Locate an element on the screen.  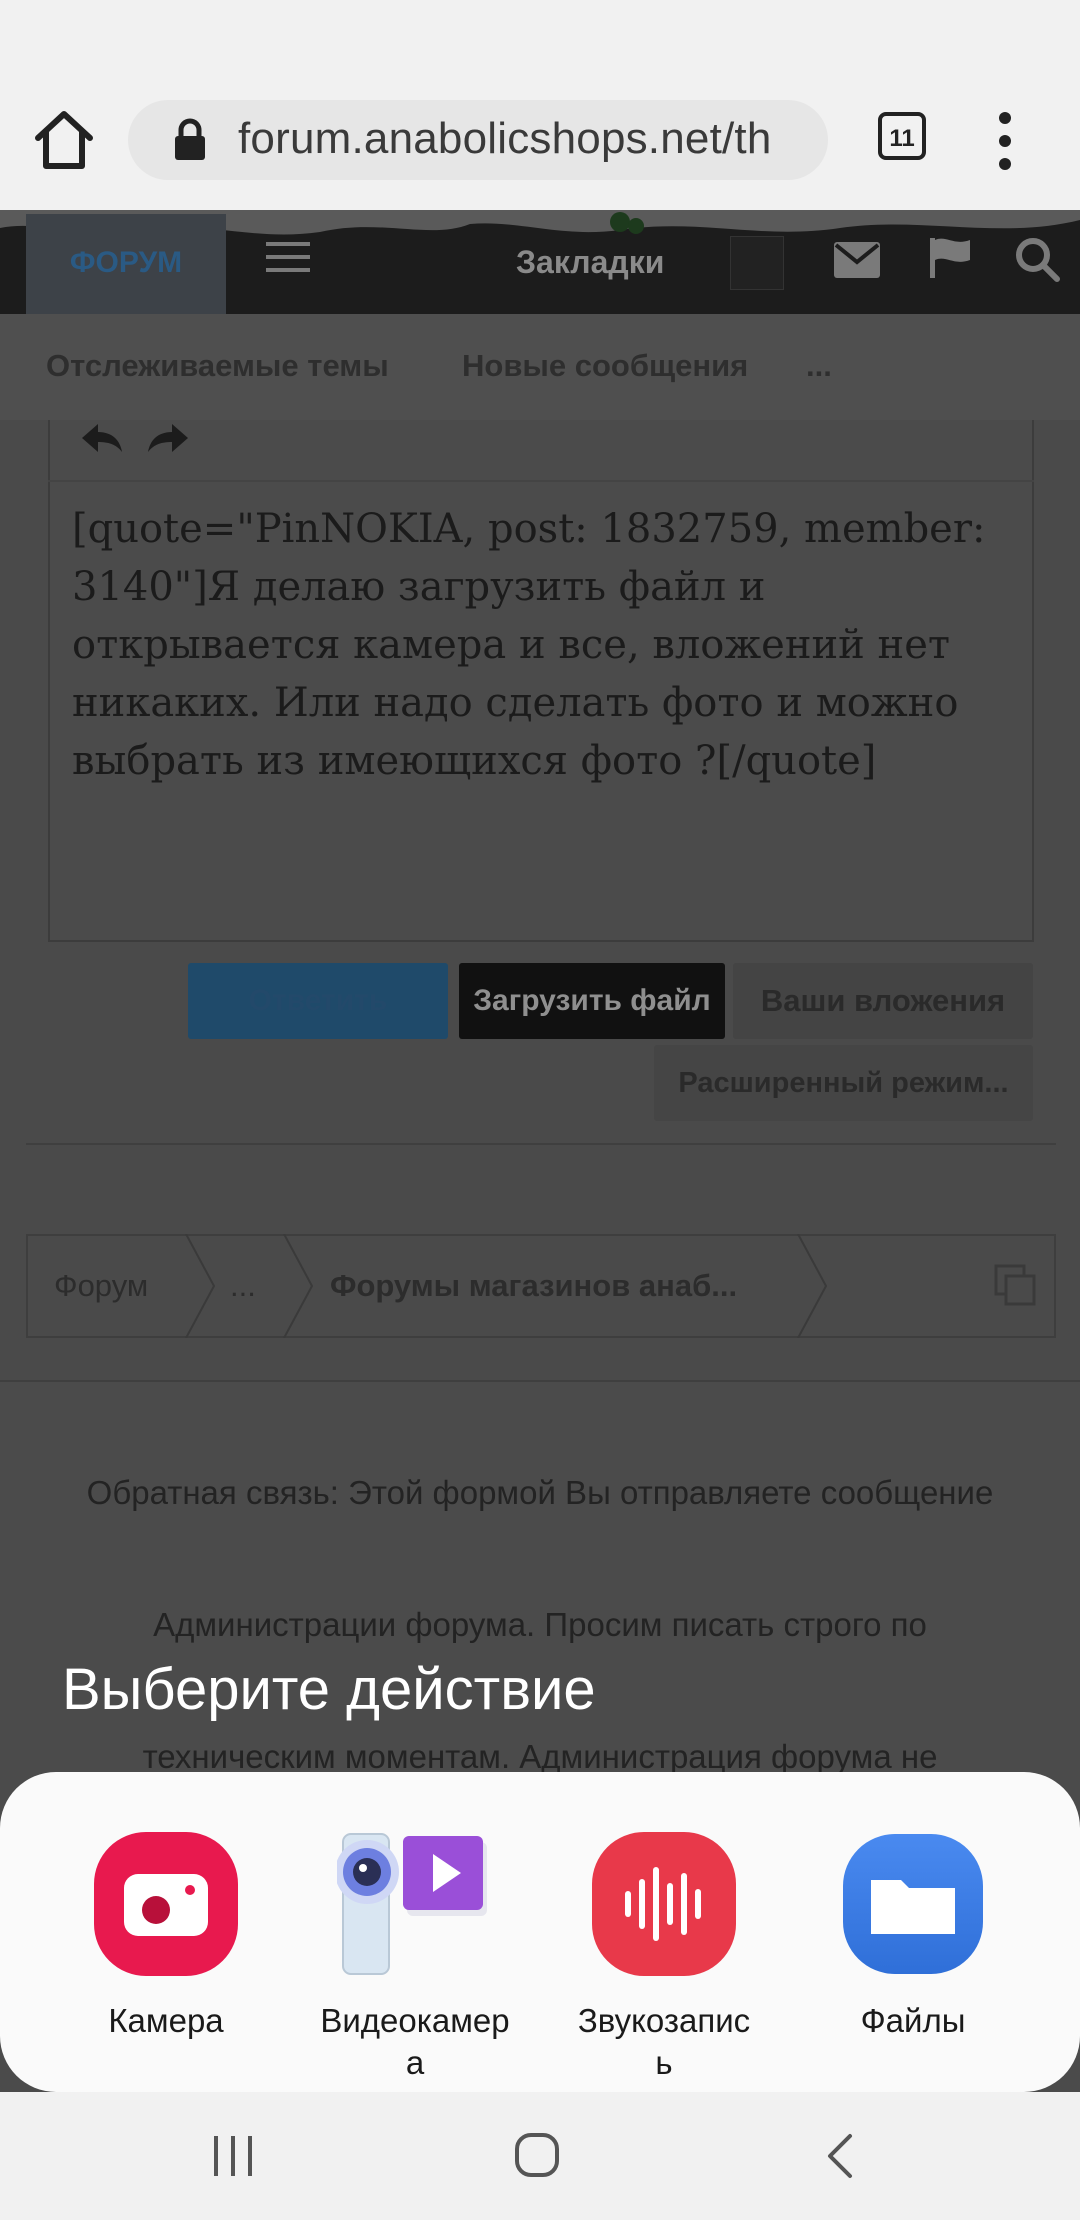
recent-apps-icon is located at coordinates (233, 2156).